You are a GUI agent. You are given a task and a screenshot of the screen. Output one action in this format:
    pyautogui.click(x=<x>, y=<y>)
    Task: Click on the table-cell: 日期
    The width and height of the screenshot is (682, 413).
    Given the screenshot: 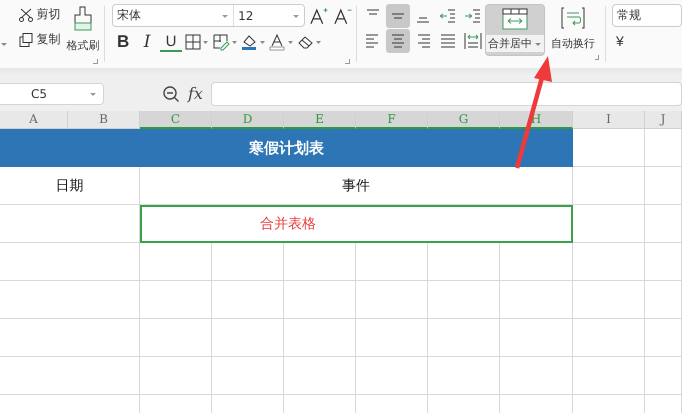 What is the action you would take?
    pyautogui.click(x=70, y=186)
    